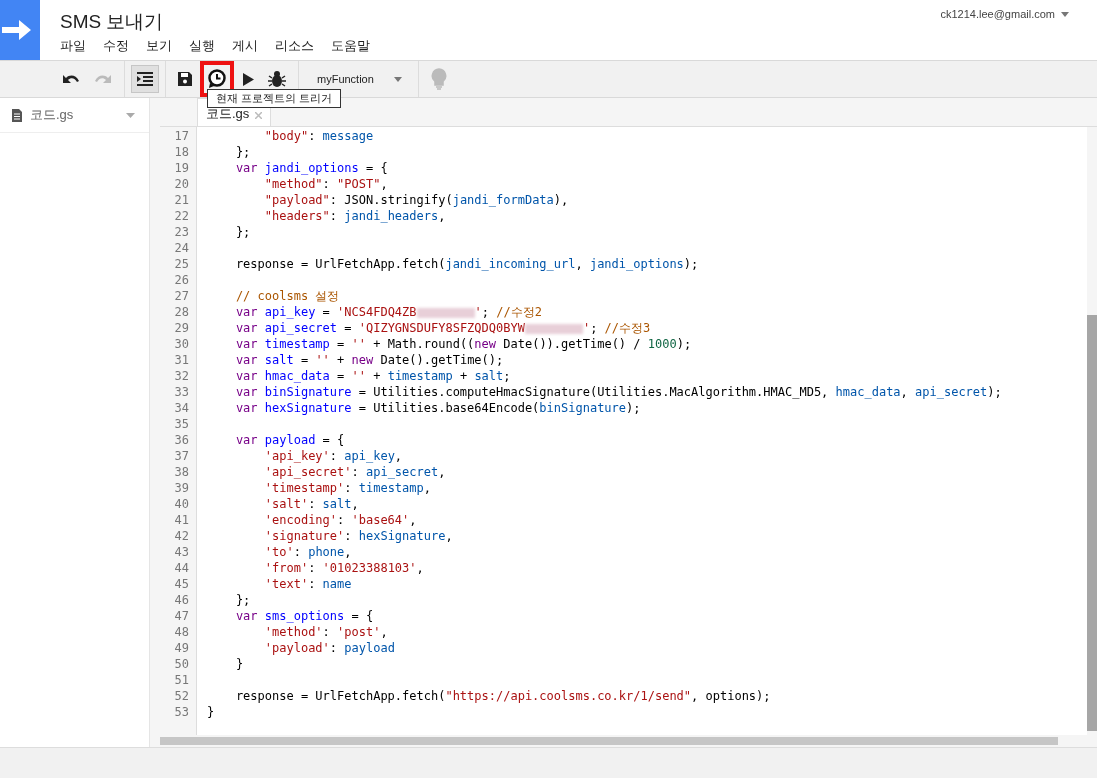 The width and height of the screenshot is (1097, 778). I want to click on app-logo, so click(20, 30).